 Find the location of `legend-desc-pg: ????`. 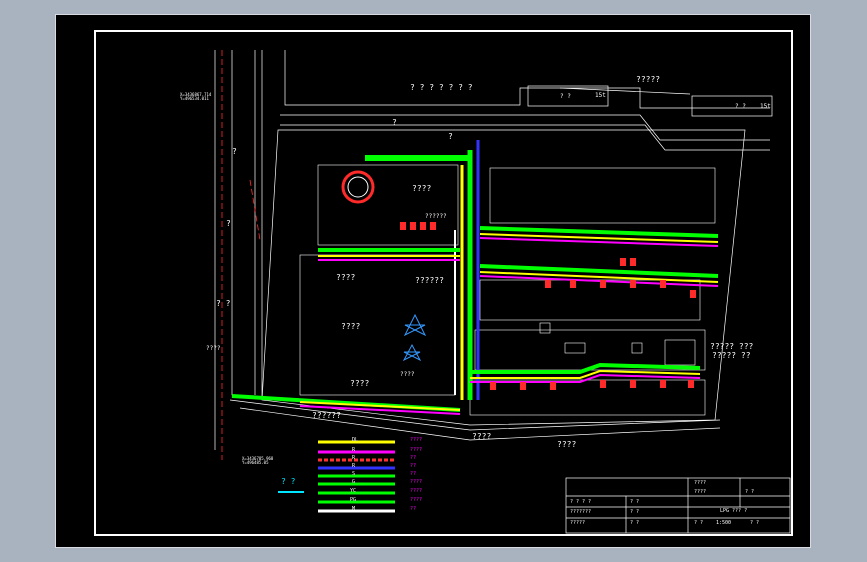

legend-desc-pg: ???? is located at coordinates (416, 500).